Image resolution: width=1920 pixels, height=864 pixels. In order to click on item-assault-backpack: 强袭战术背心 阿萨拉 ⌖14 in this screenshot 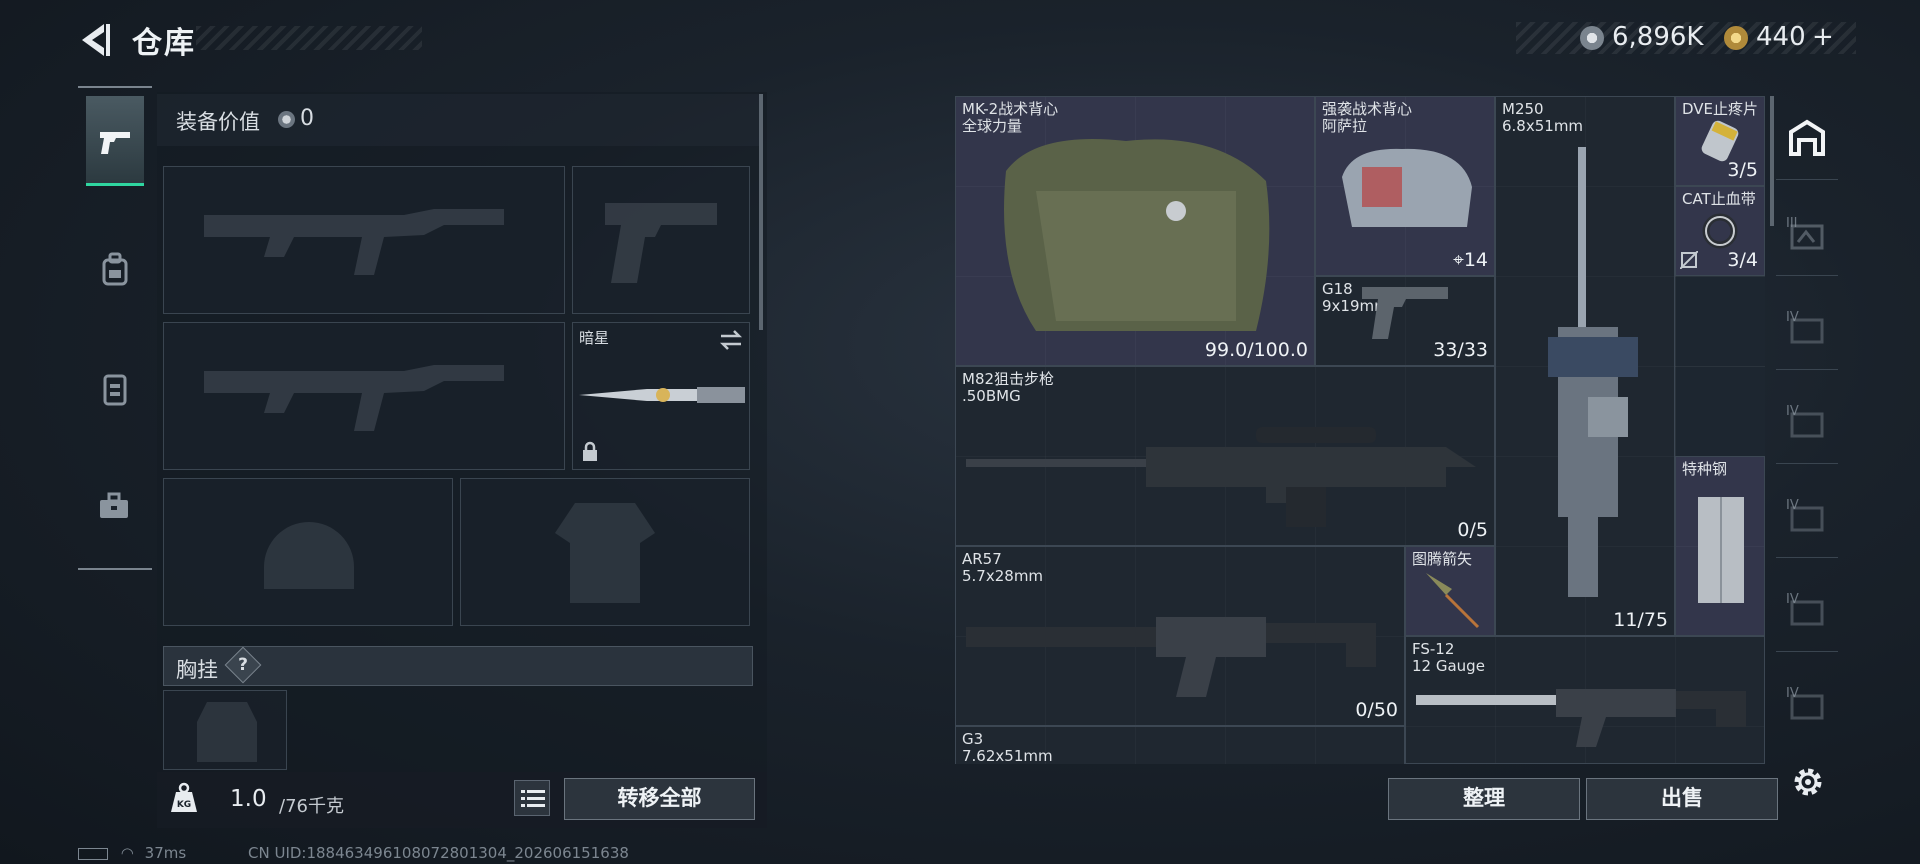, I will do `click(1405, 186)`.